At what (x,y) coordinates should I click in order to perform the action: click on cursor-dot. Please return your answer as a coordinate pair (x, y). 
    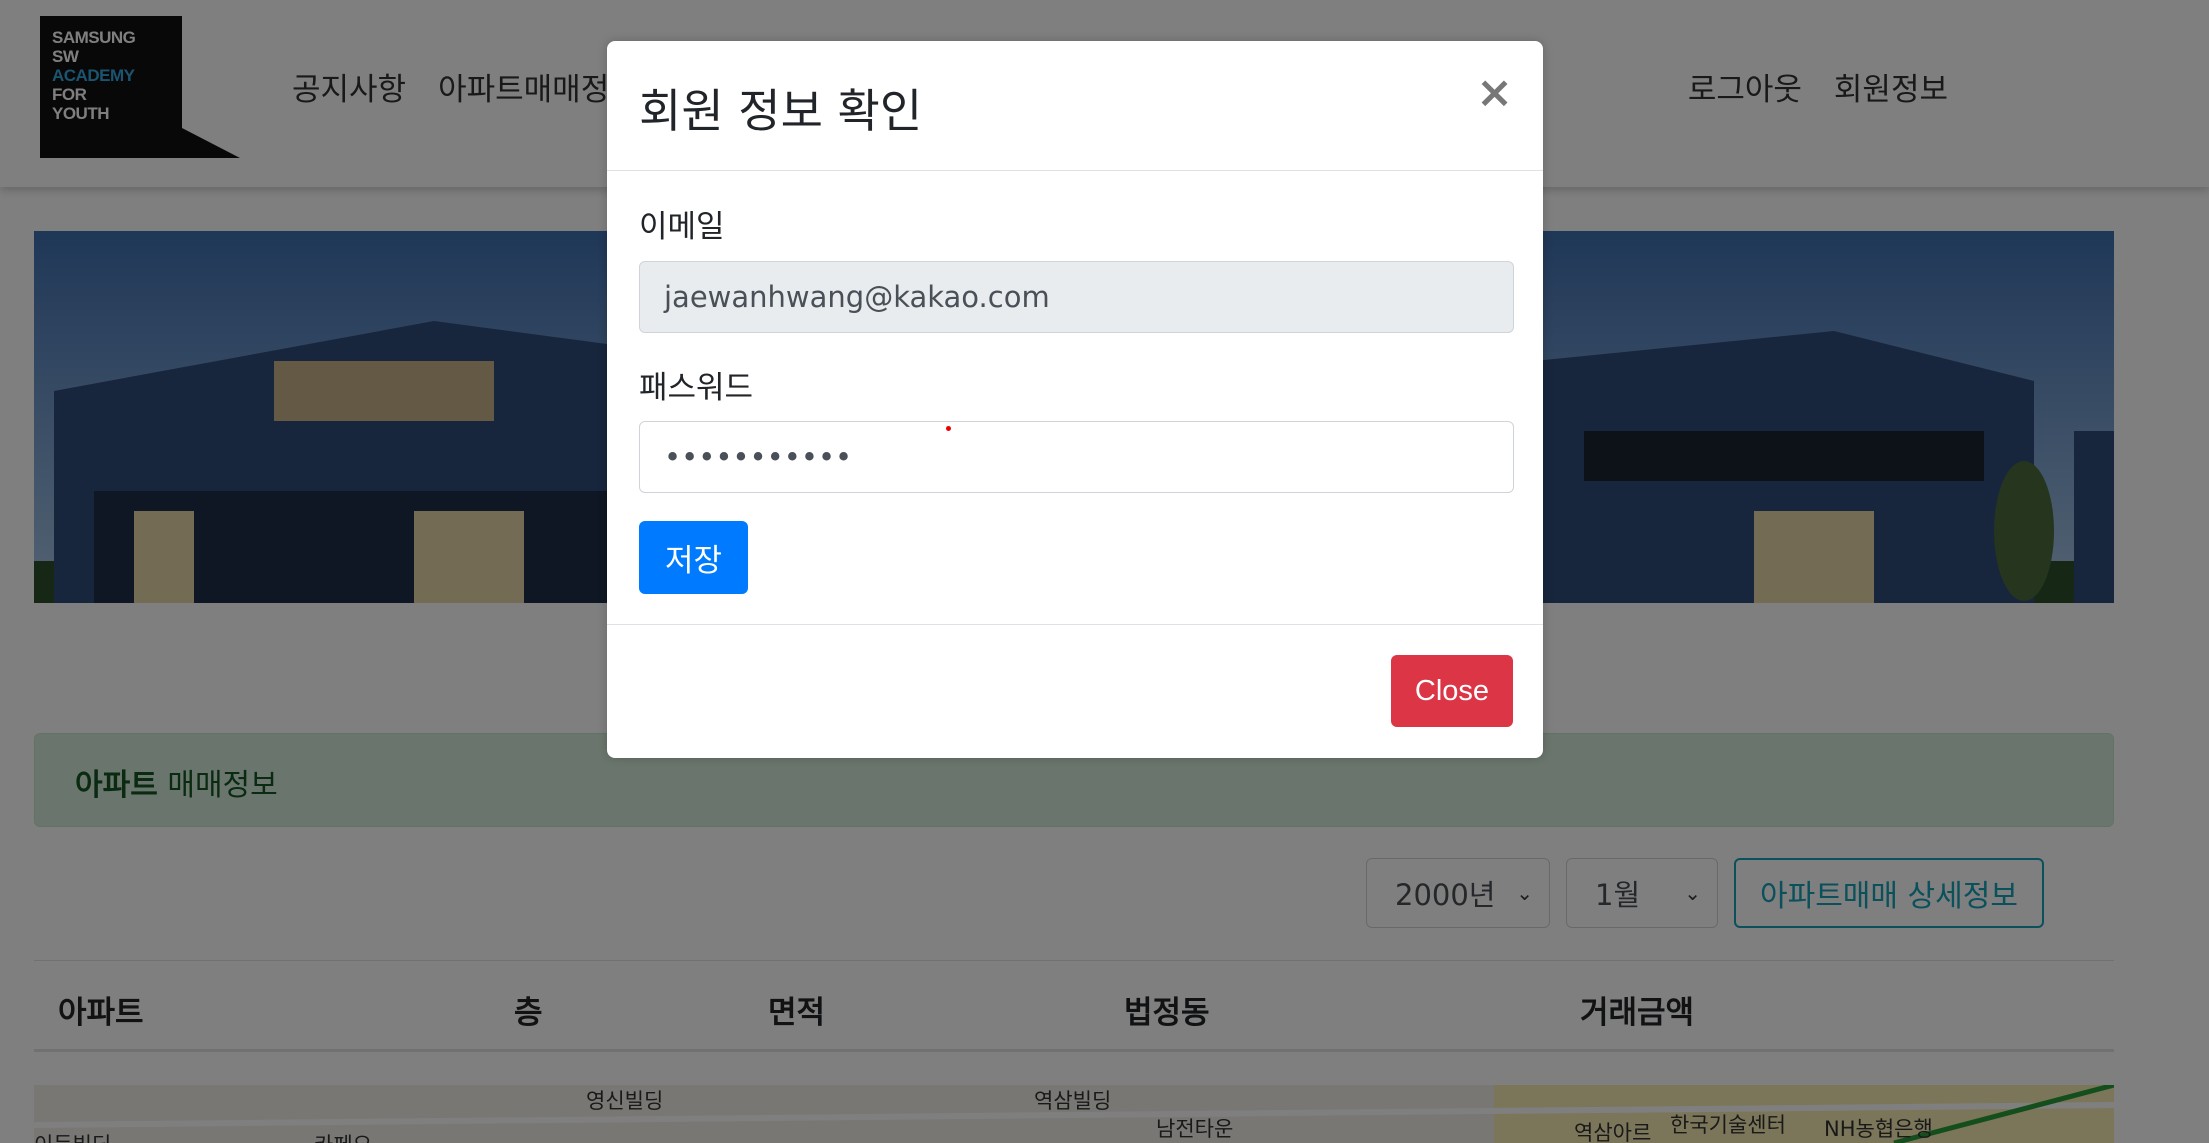
    Looking at the image, I should click on (948, 428).